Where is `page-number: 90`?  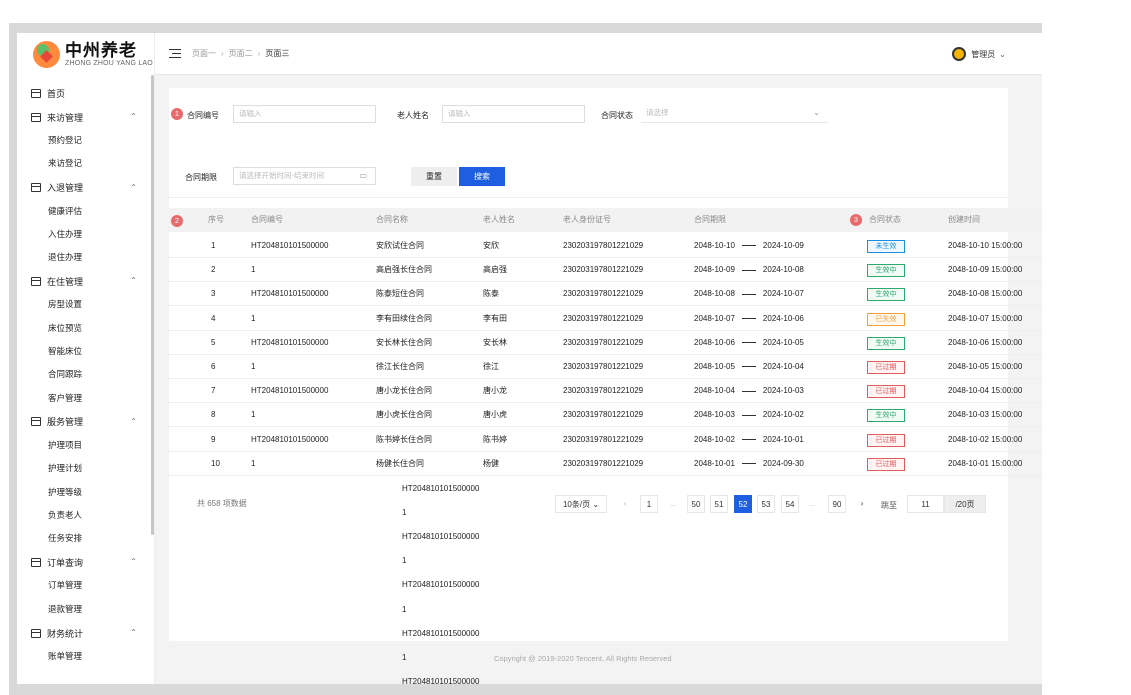
page-number: 90 is located at coordinates (837, 504).